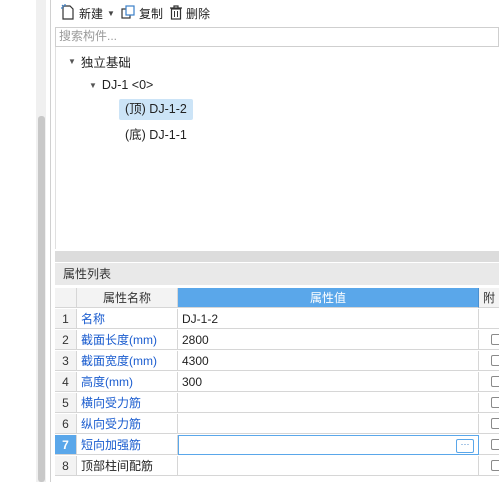  What do you see at coordinates (66, 361) in the screenshot?
I see `row-index: 3` at bounding box center [66, 361].